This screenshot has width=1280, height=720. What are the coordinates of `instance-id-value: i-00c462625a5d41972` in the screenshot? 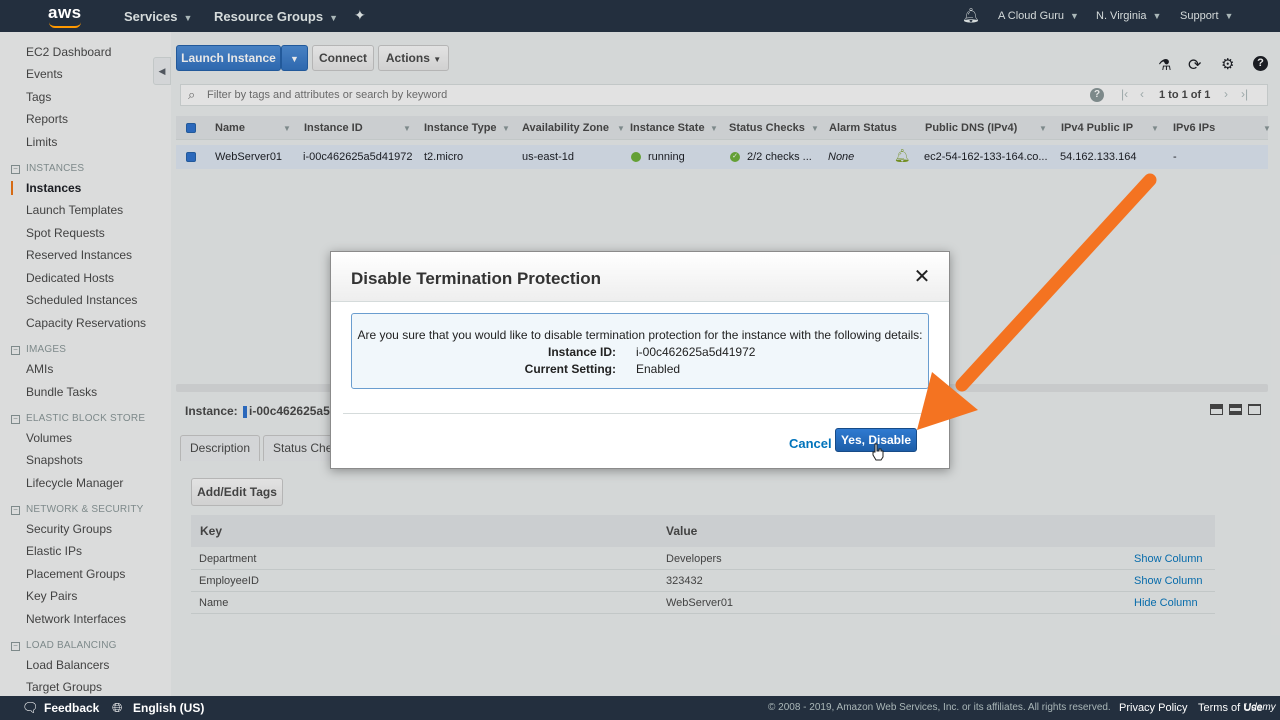 It's located at (696, 352).